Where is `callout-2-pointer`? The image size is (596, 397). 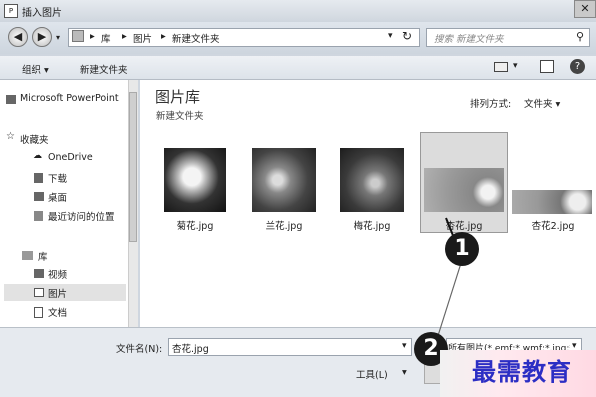 callout-2-pointer is located at coordinates (449, 301).